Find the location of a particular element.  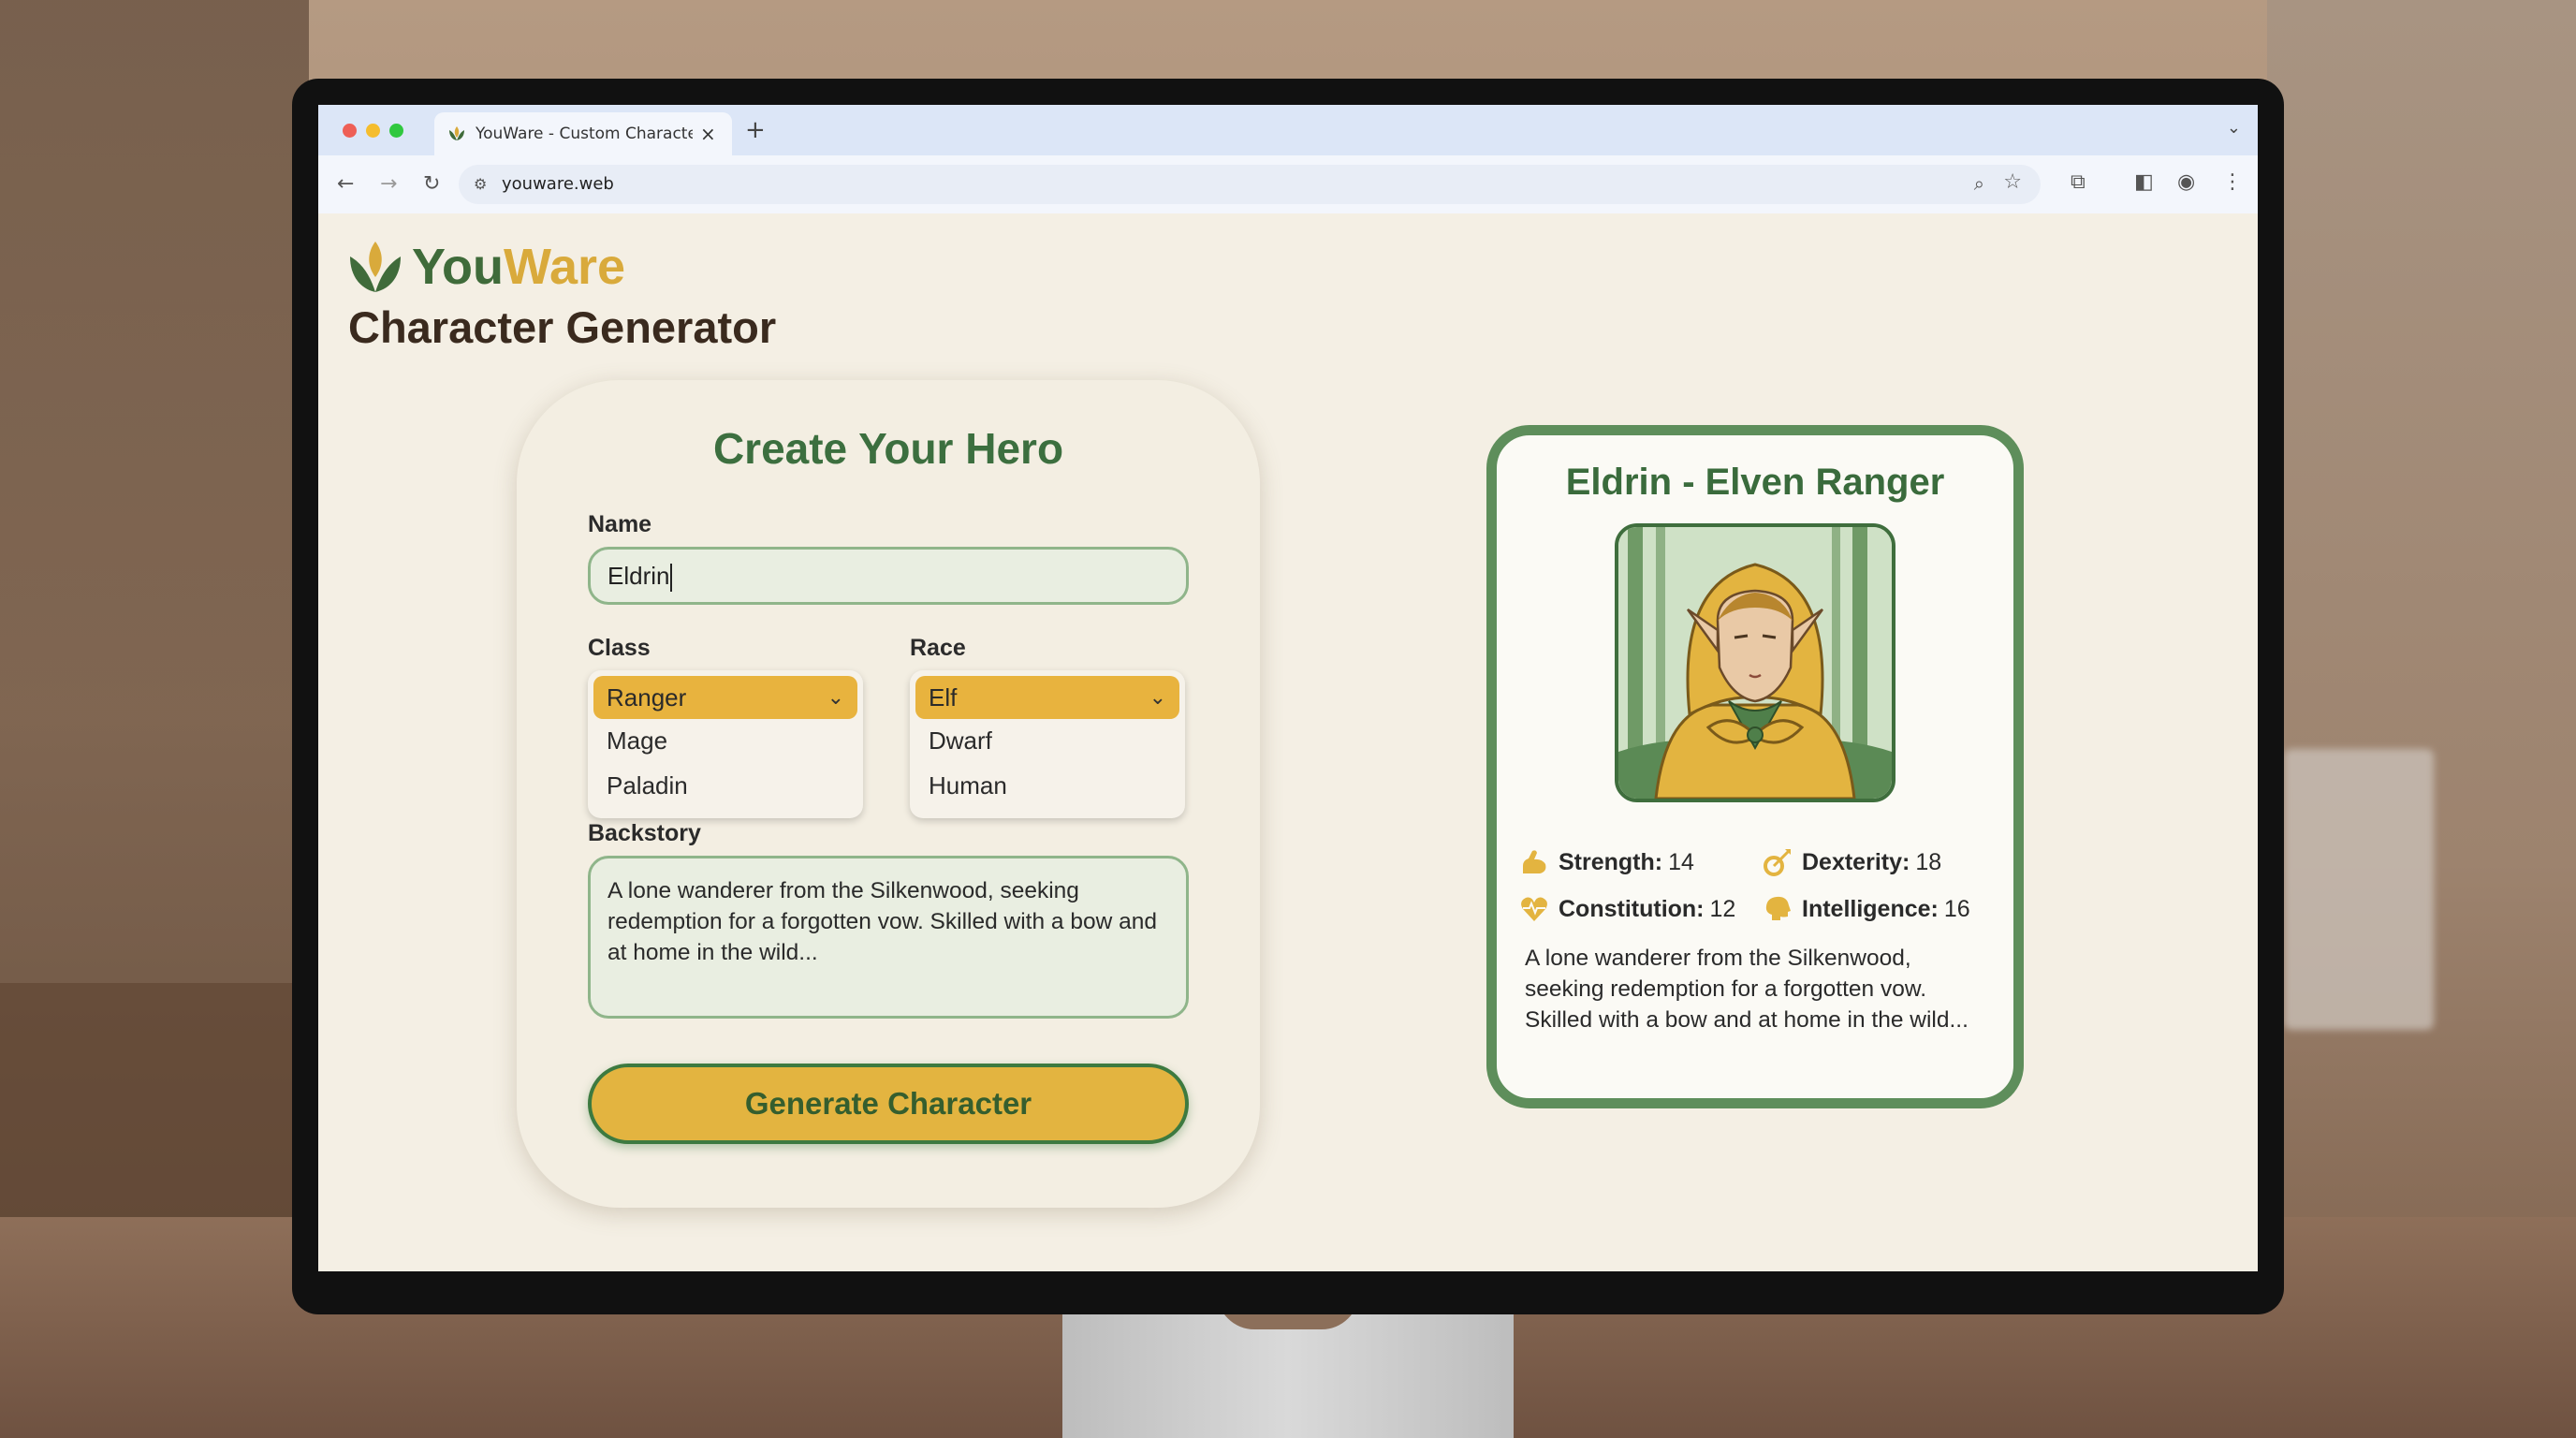

tab-close-icon: × is located at coordinates (708, 134).